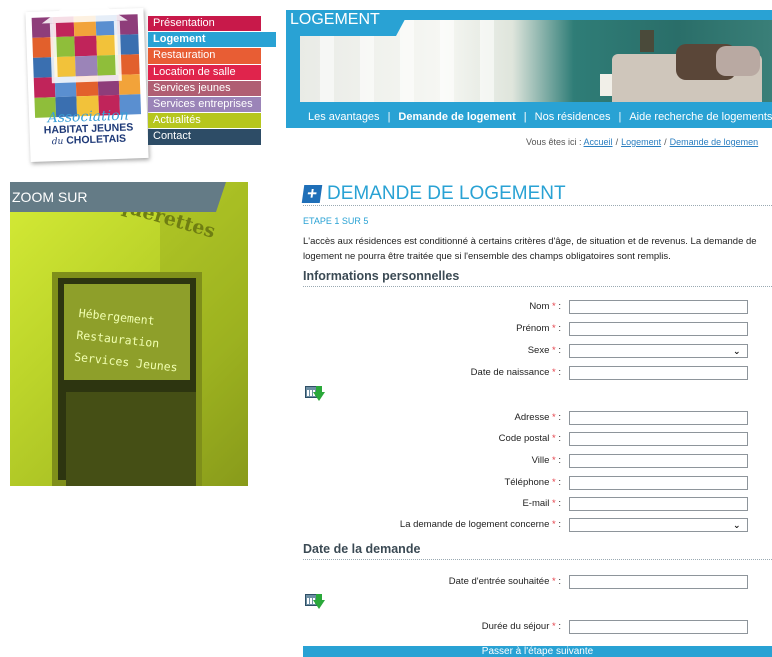 Image resolution: width=772 pixels, height=657 pixels. What do you see at coordinates (658, 307) in the screenshot?
I see `nom-input` at bounding box center [658, 307].